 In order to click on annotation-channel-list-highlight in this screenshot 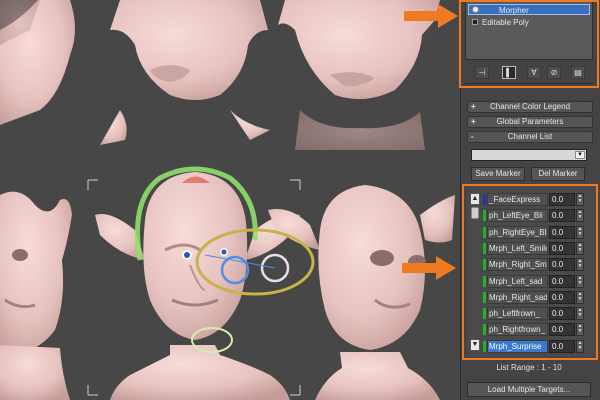, I will do `click(530, 272)`.